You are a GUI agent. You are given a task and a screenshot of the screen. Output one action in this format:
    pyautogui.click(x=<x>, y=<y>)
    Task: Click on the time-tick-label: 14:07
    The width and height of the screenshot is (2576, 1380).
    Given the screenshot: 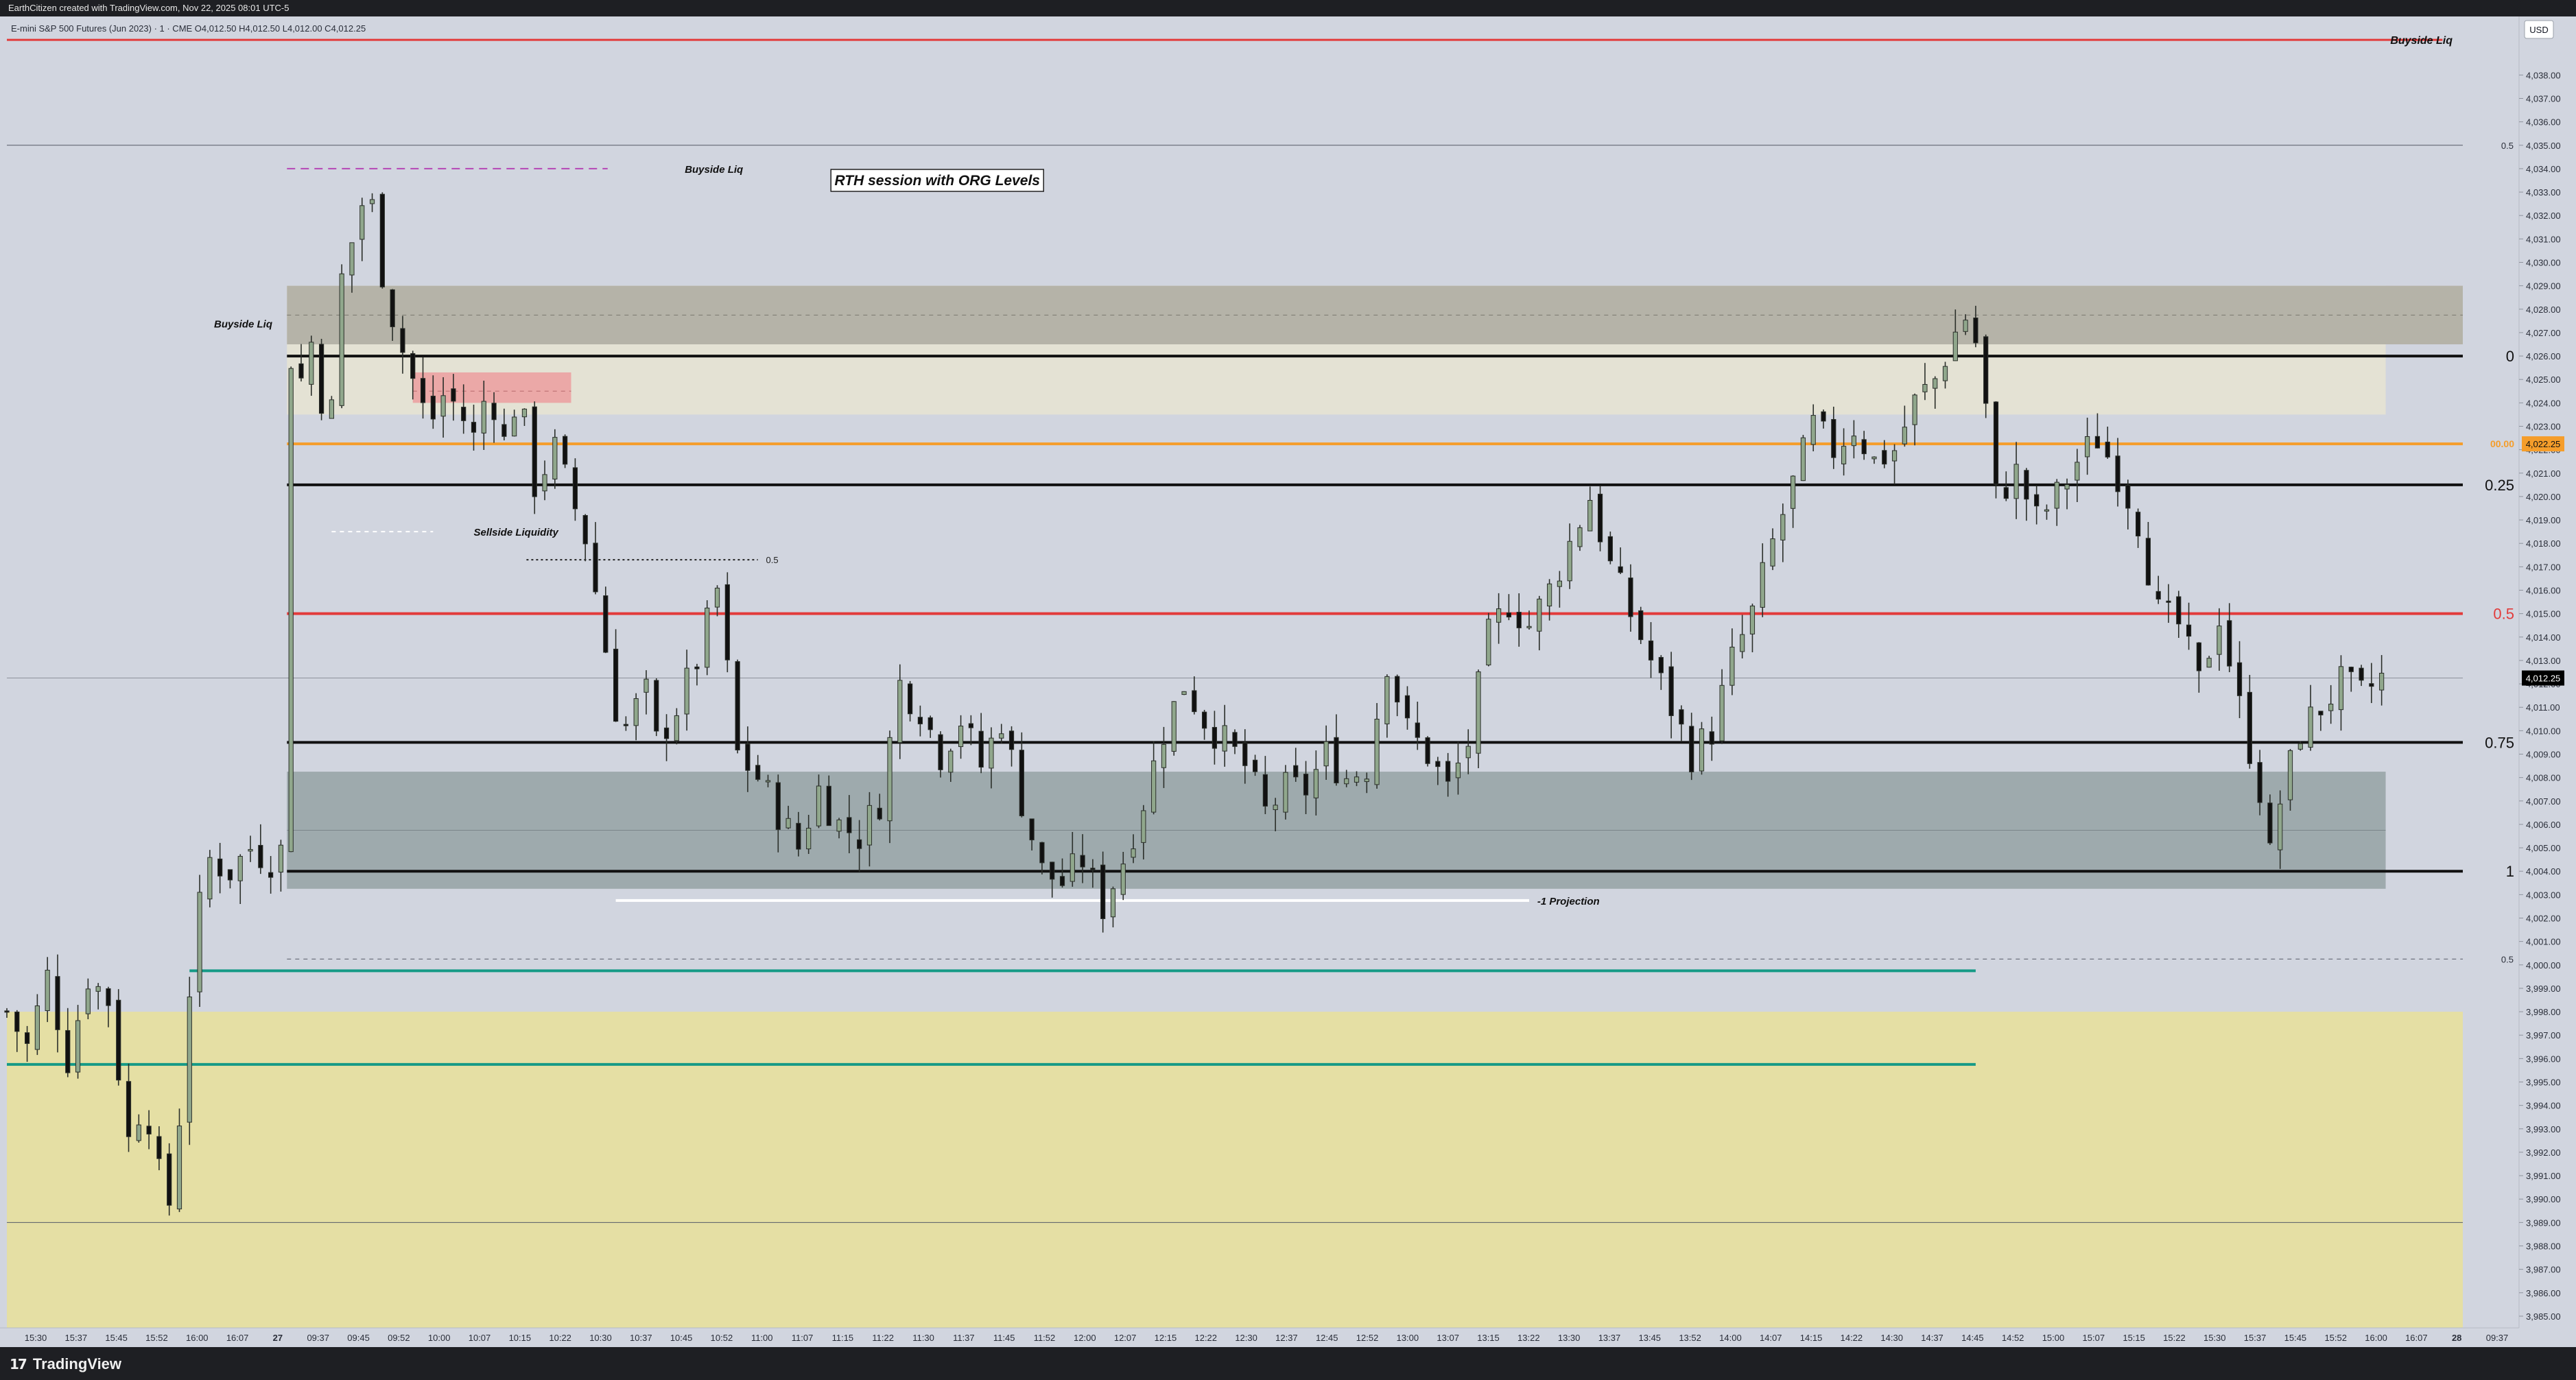 What is the action you would take?
    pyautogui.click(x=1771, y=1338)
    